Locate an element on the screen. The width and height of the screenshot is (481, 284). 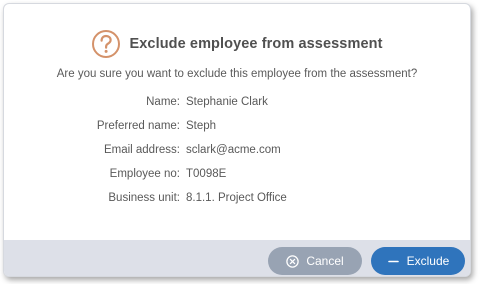
detail-label: Preferred name: is located at coordinates (138, 126).